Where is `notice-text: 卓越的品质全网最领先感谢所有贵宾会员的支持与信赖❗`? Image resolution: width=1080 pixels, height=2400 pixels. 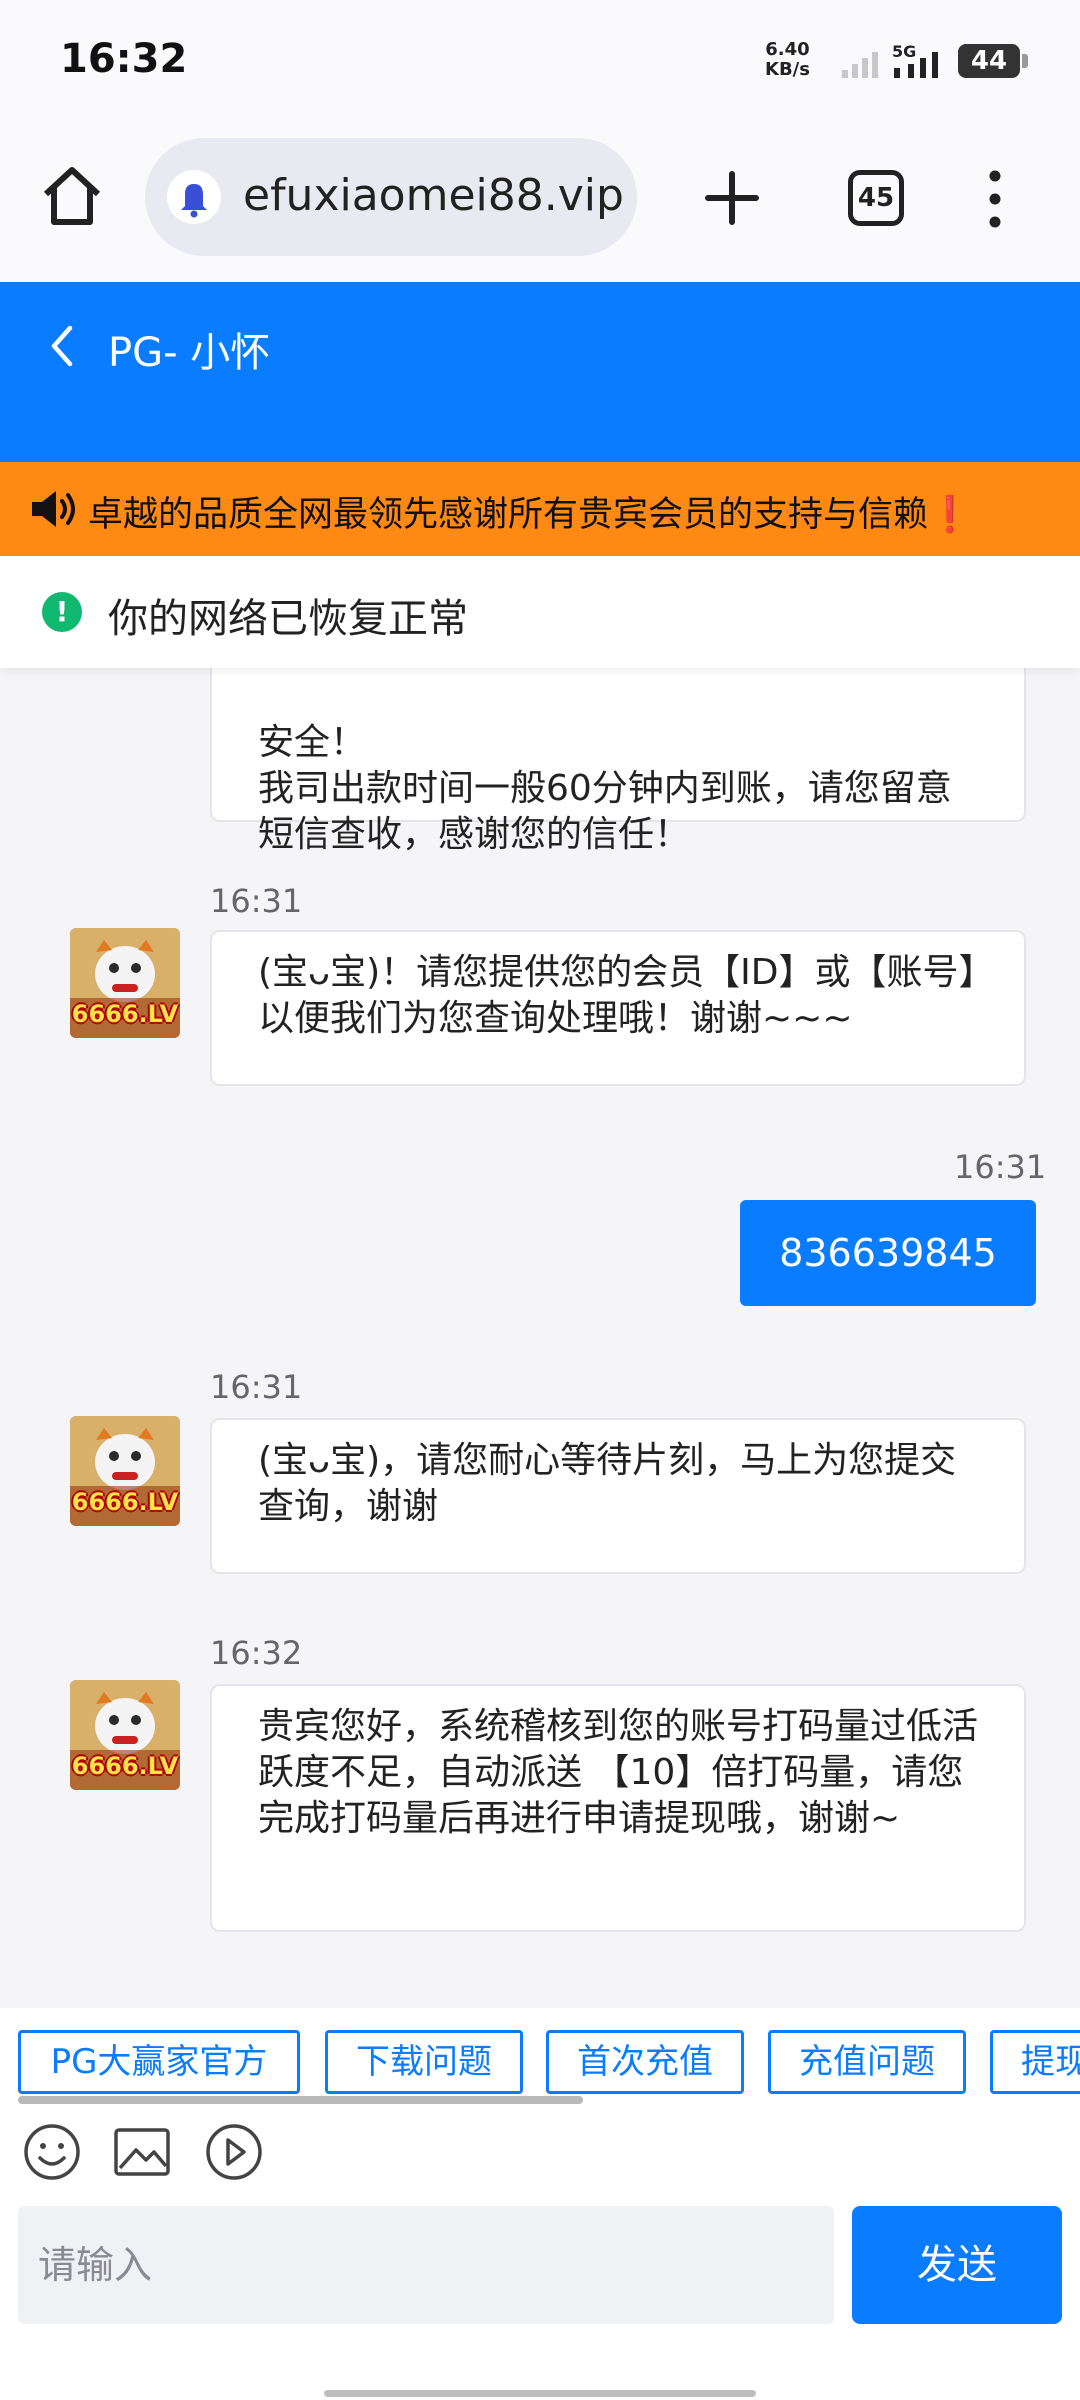
notice-text: 卓越的品质全网最领先感谢所有贵宾会员的支持与信赖❗ is located at coordinates (530, 511).